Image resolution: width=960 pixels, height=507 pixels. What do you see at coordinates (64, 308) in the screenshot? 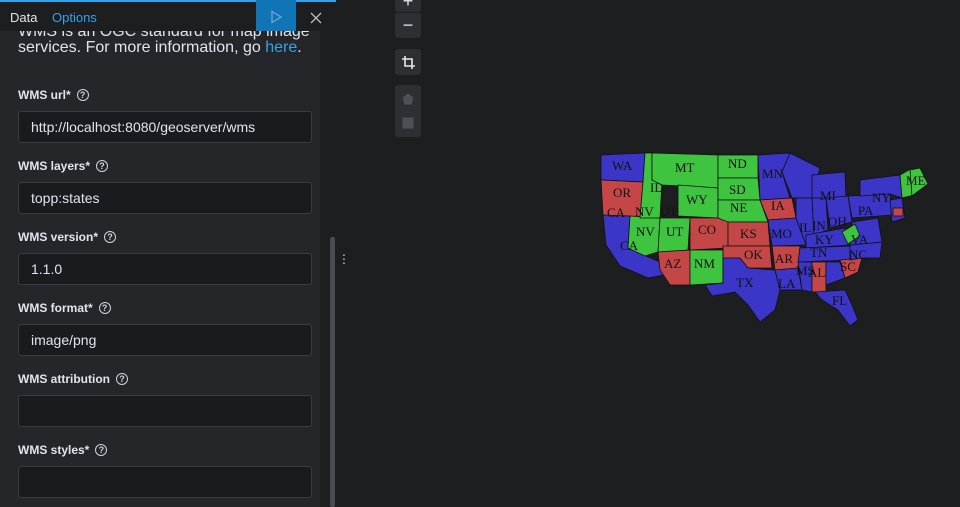
I see `wms-format-label: WMS format*?` at bounding box center [64, 308].